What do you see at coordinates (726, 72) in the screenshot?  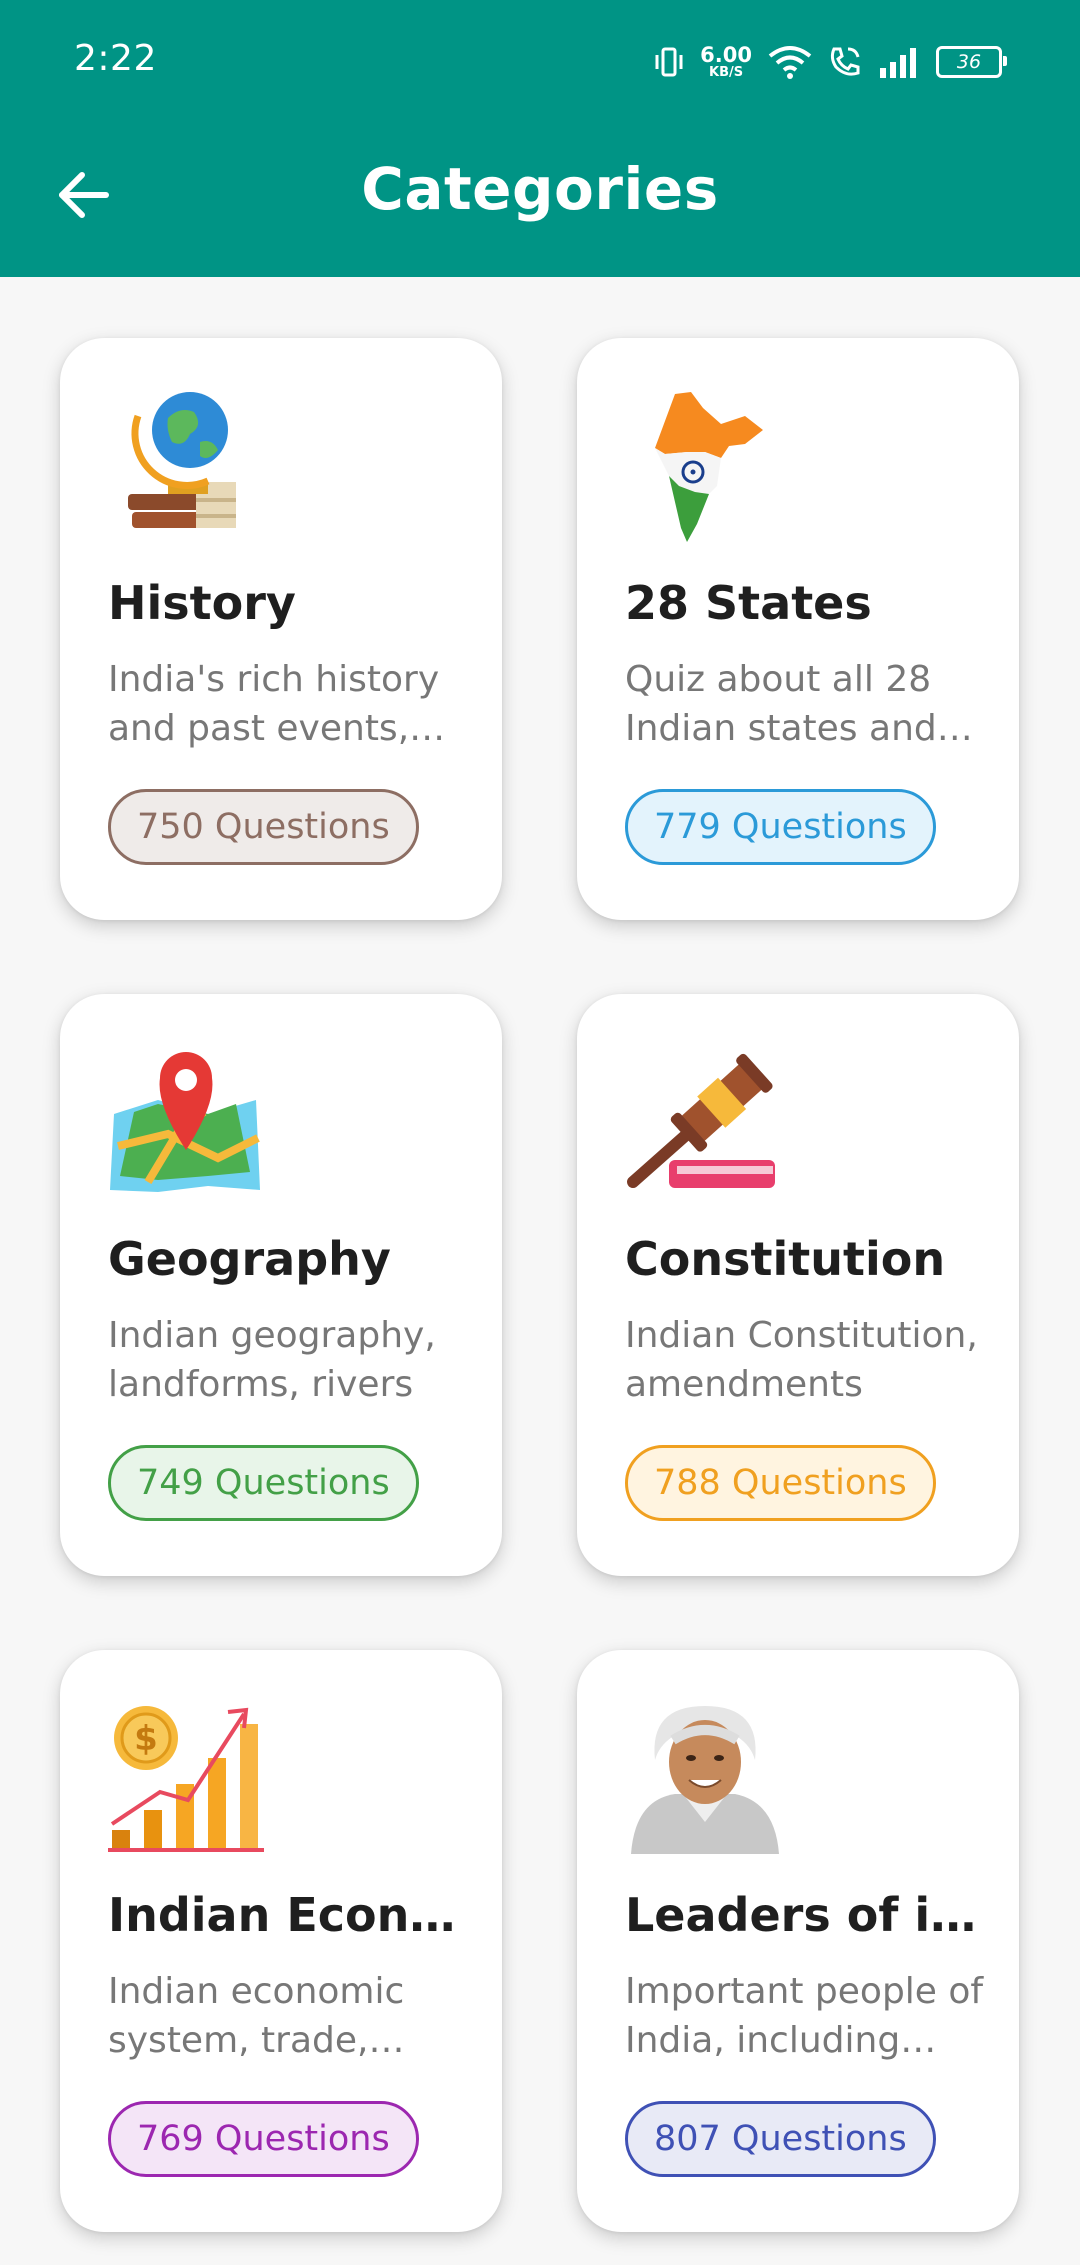 I see `net-speed-unit: KB/S` at bounding box center [726, 72].